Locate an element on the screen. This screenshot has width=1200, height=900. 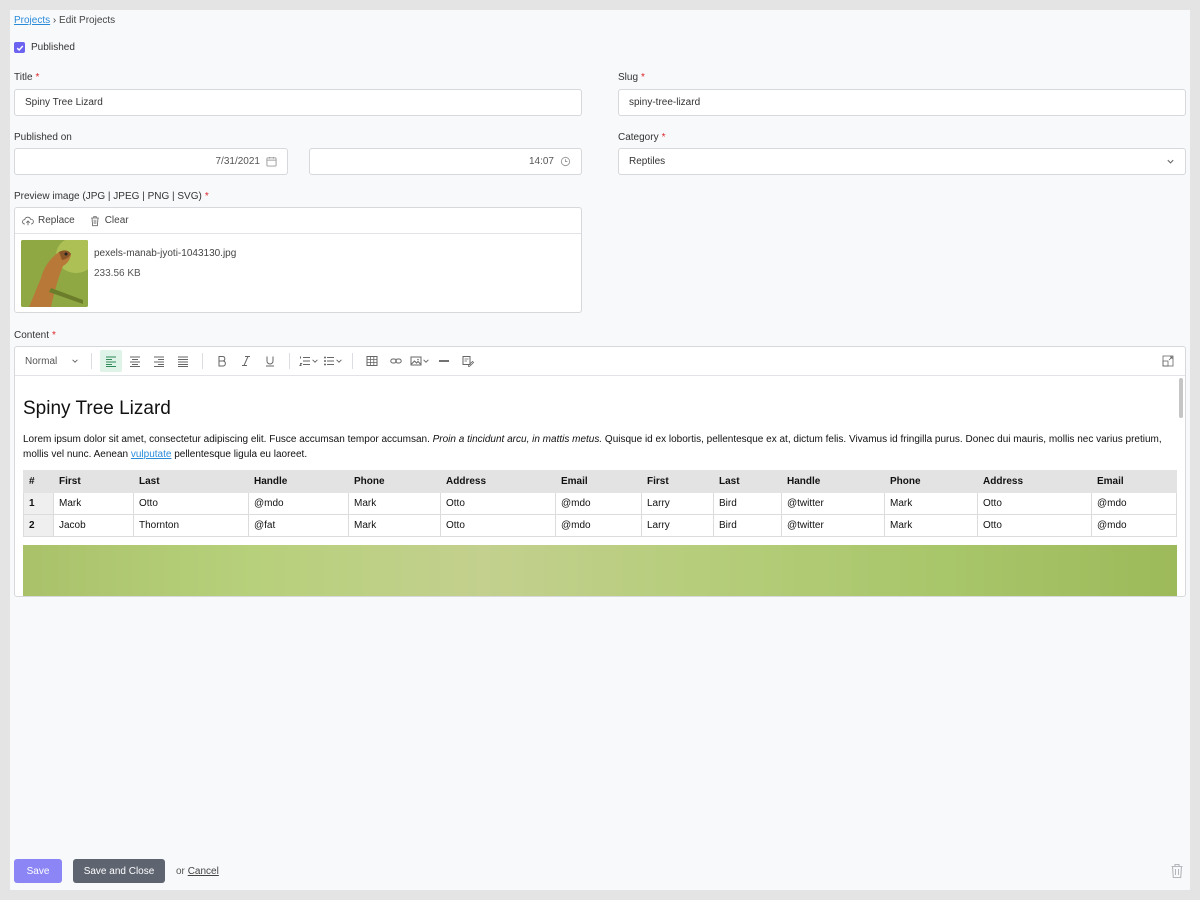
content-label-text: Content is located at coordinates (32, 335).